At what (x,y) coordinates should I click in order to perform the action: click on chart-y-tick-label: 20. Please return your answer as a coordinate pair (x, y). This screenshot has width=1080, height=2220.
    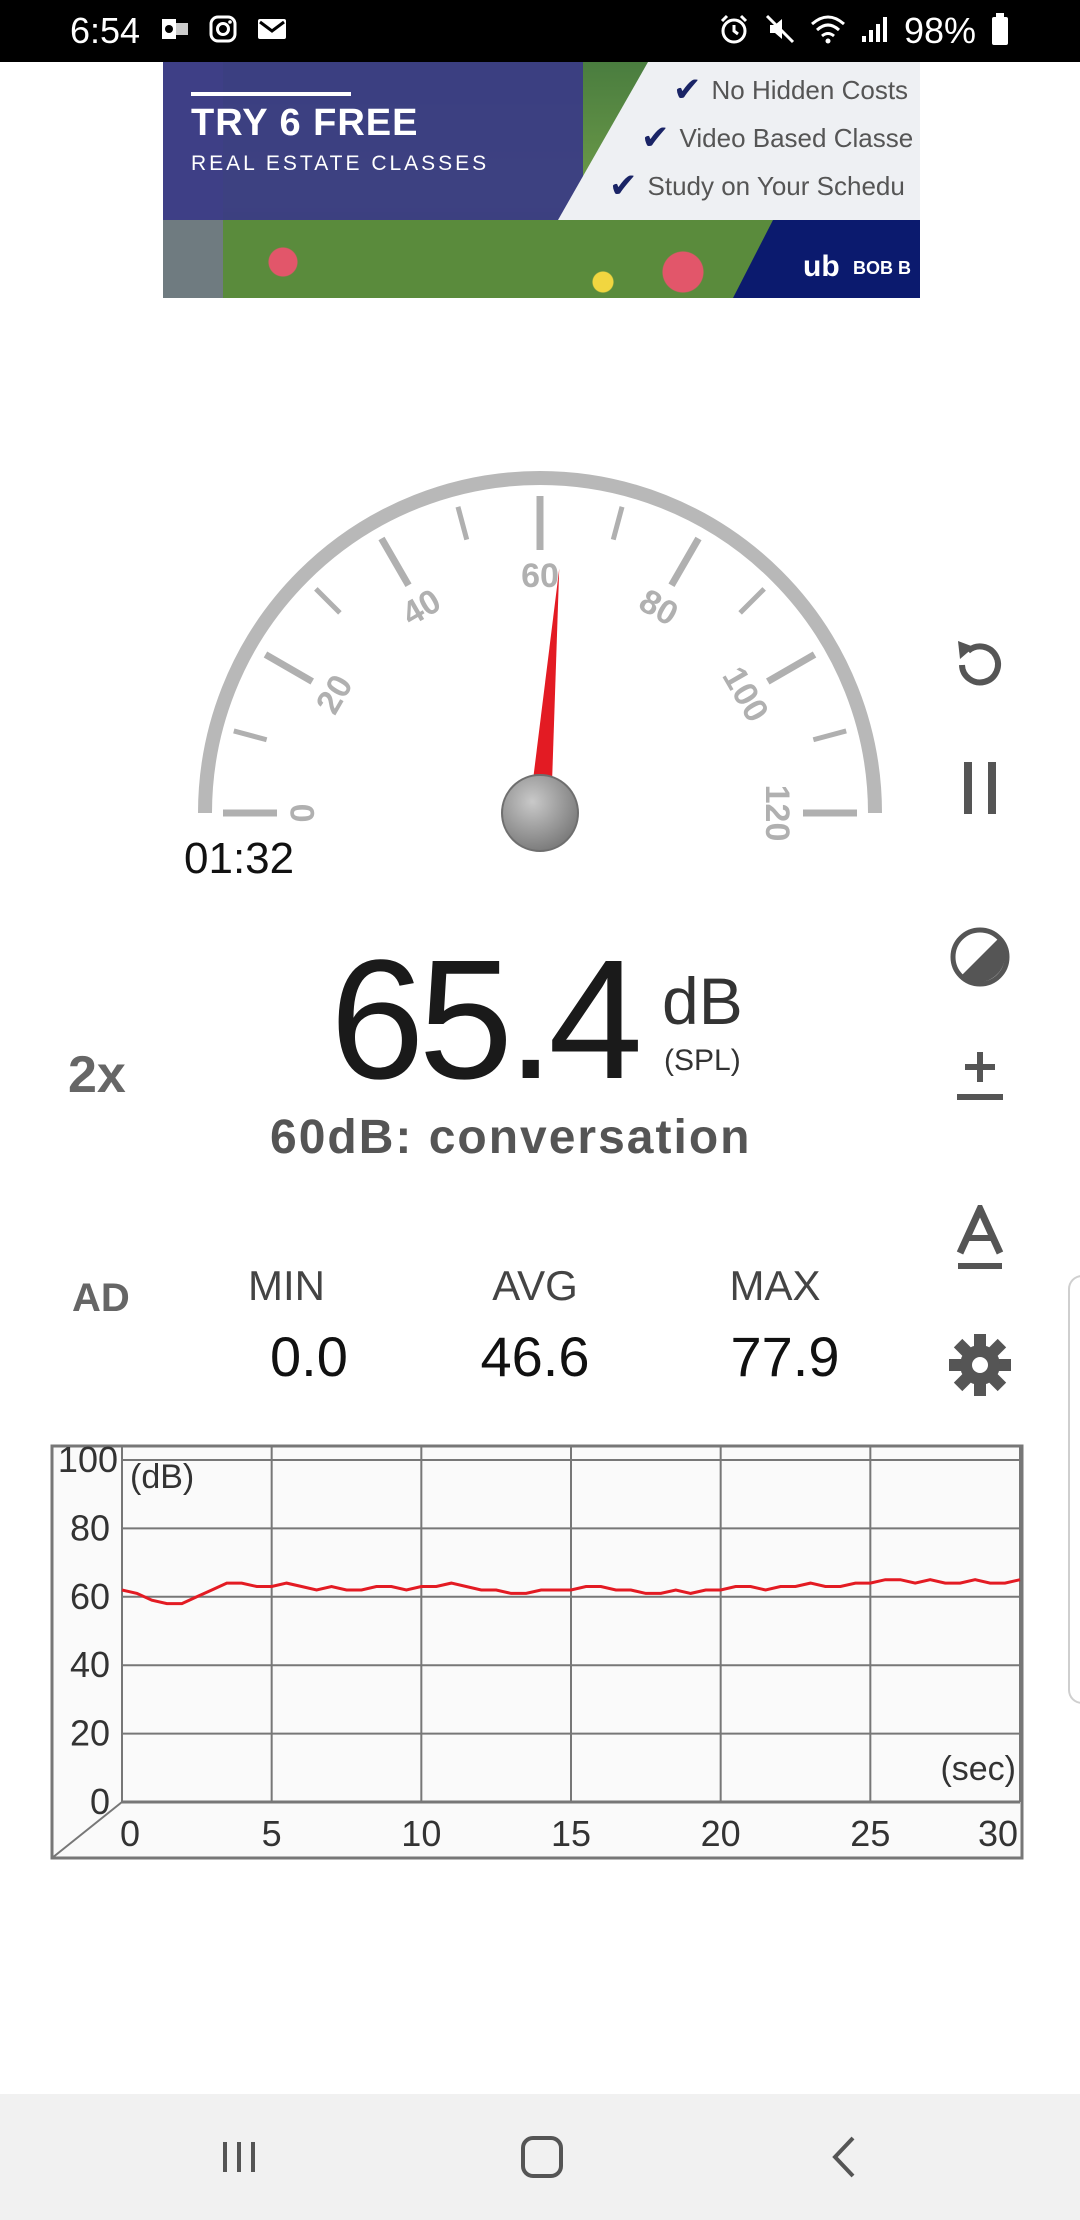
    Looking at the image, I should click on (90, 1733).